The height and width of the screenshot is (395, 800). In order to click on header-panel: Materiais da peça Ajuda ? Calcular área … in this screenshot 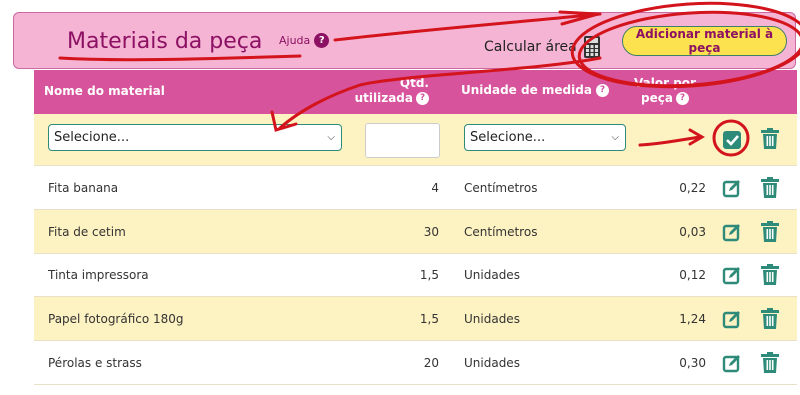, I will do `click(404, 40)`.